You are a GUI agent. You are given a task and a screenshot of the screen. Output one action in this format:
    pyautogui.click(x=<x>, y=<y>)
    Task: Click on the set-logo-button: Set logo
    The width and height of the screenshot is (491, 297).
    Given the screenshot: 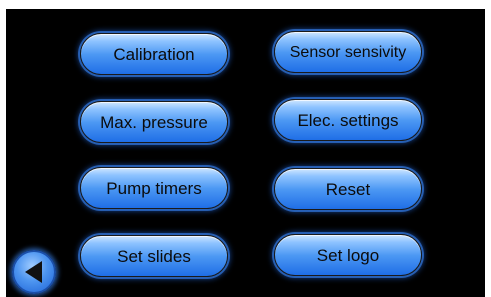 What is the action you would take?
    pyautogui.click(x=348, y=255)
    